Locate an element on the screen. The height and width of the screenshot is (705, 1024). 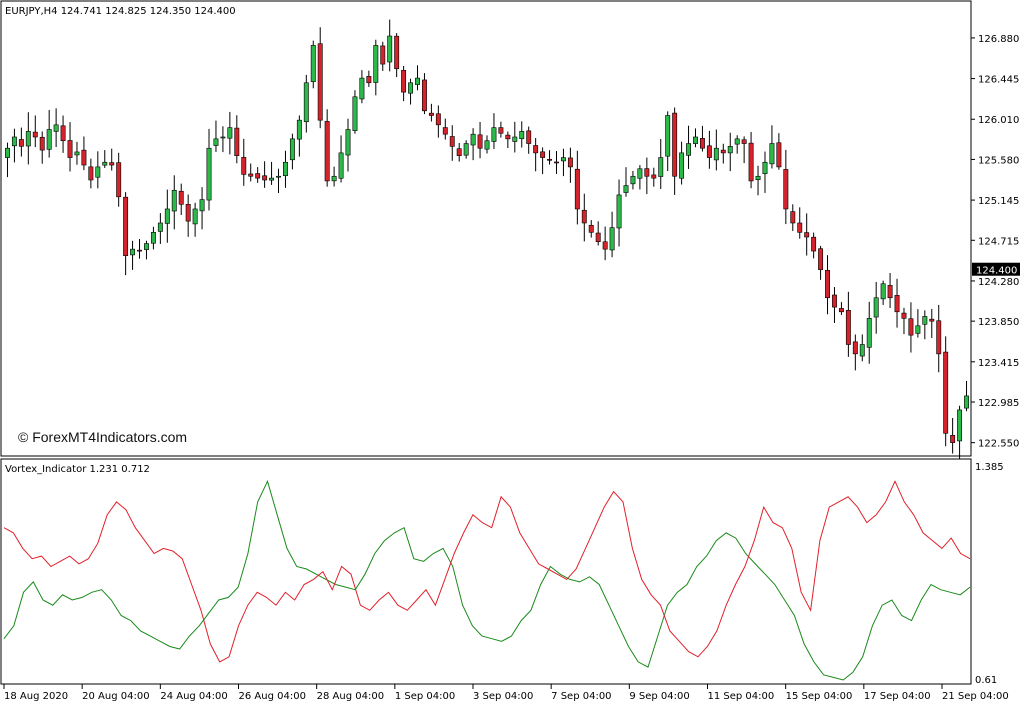
time-tick-label: 24 Aug 04:00 is located at coordinates (193, 696).